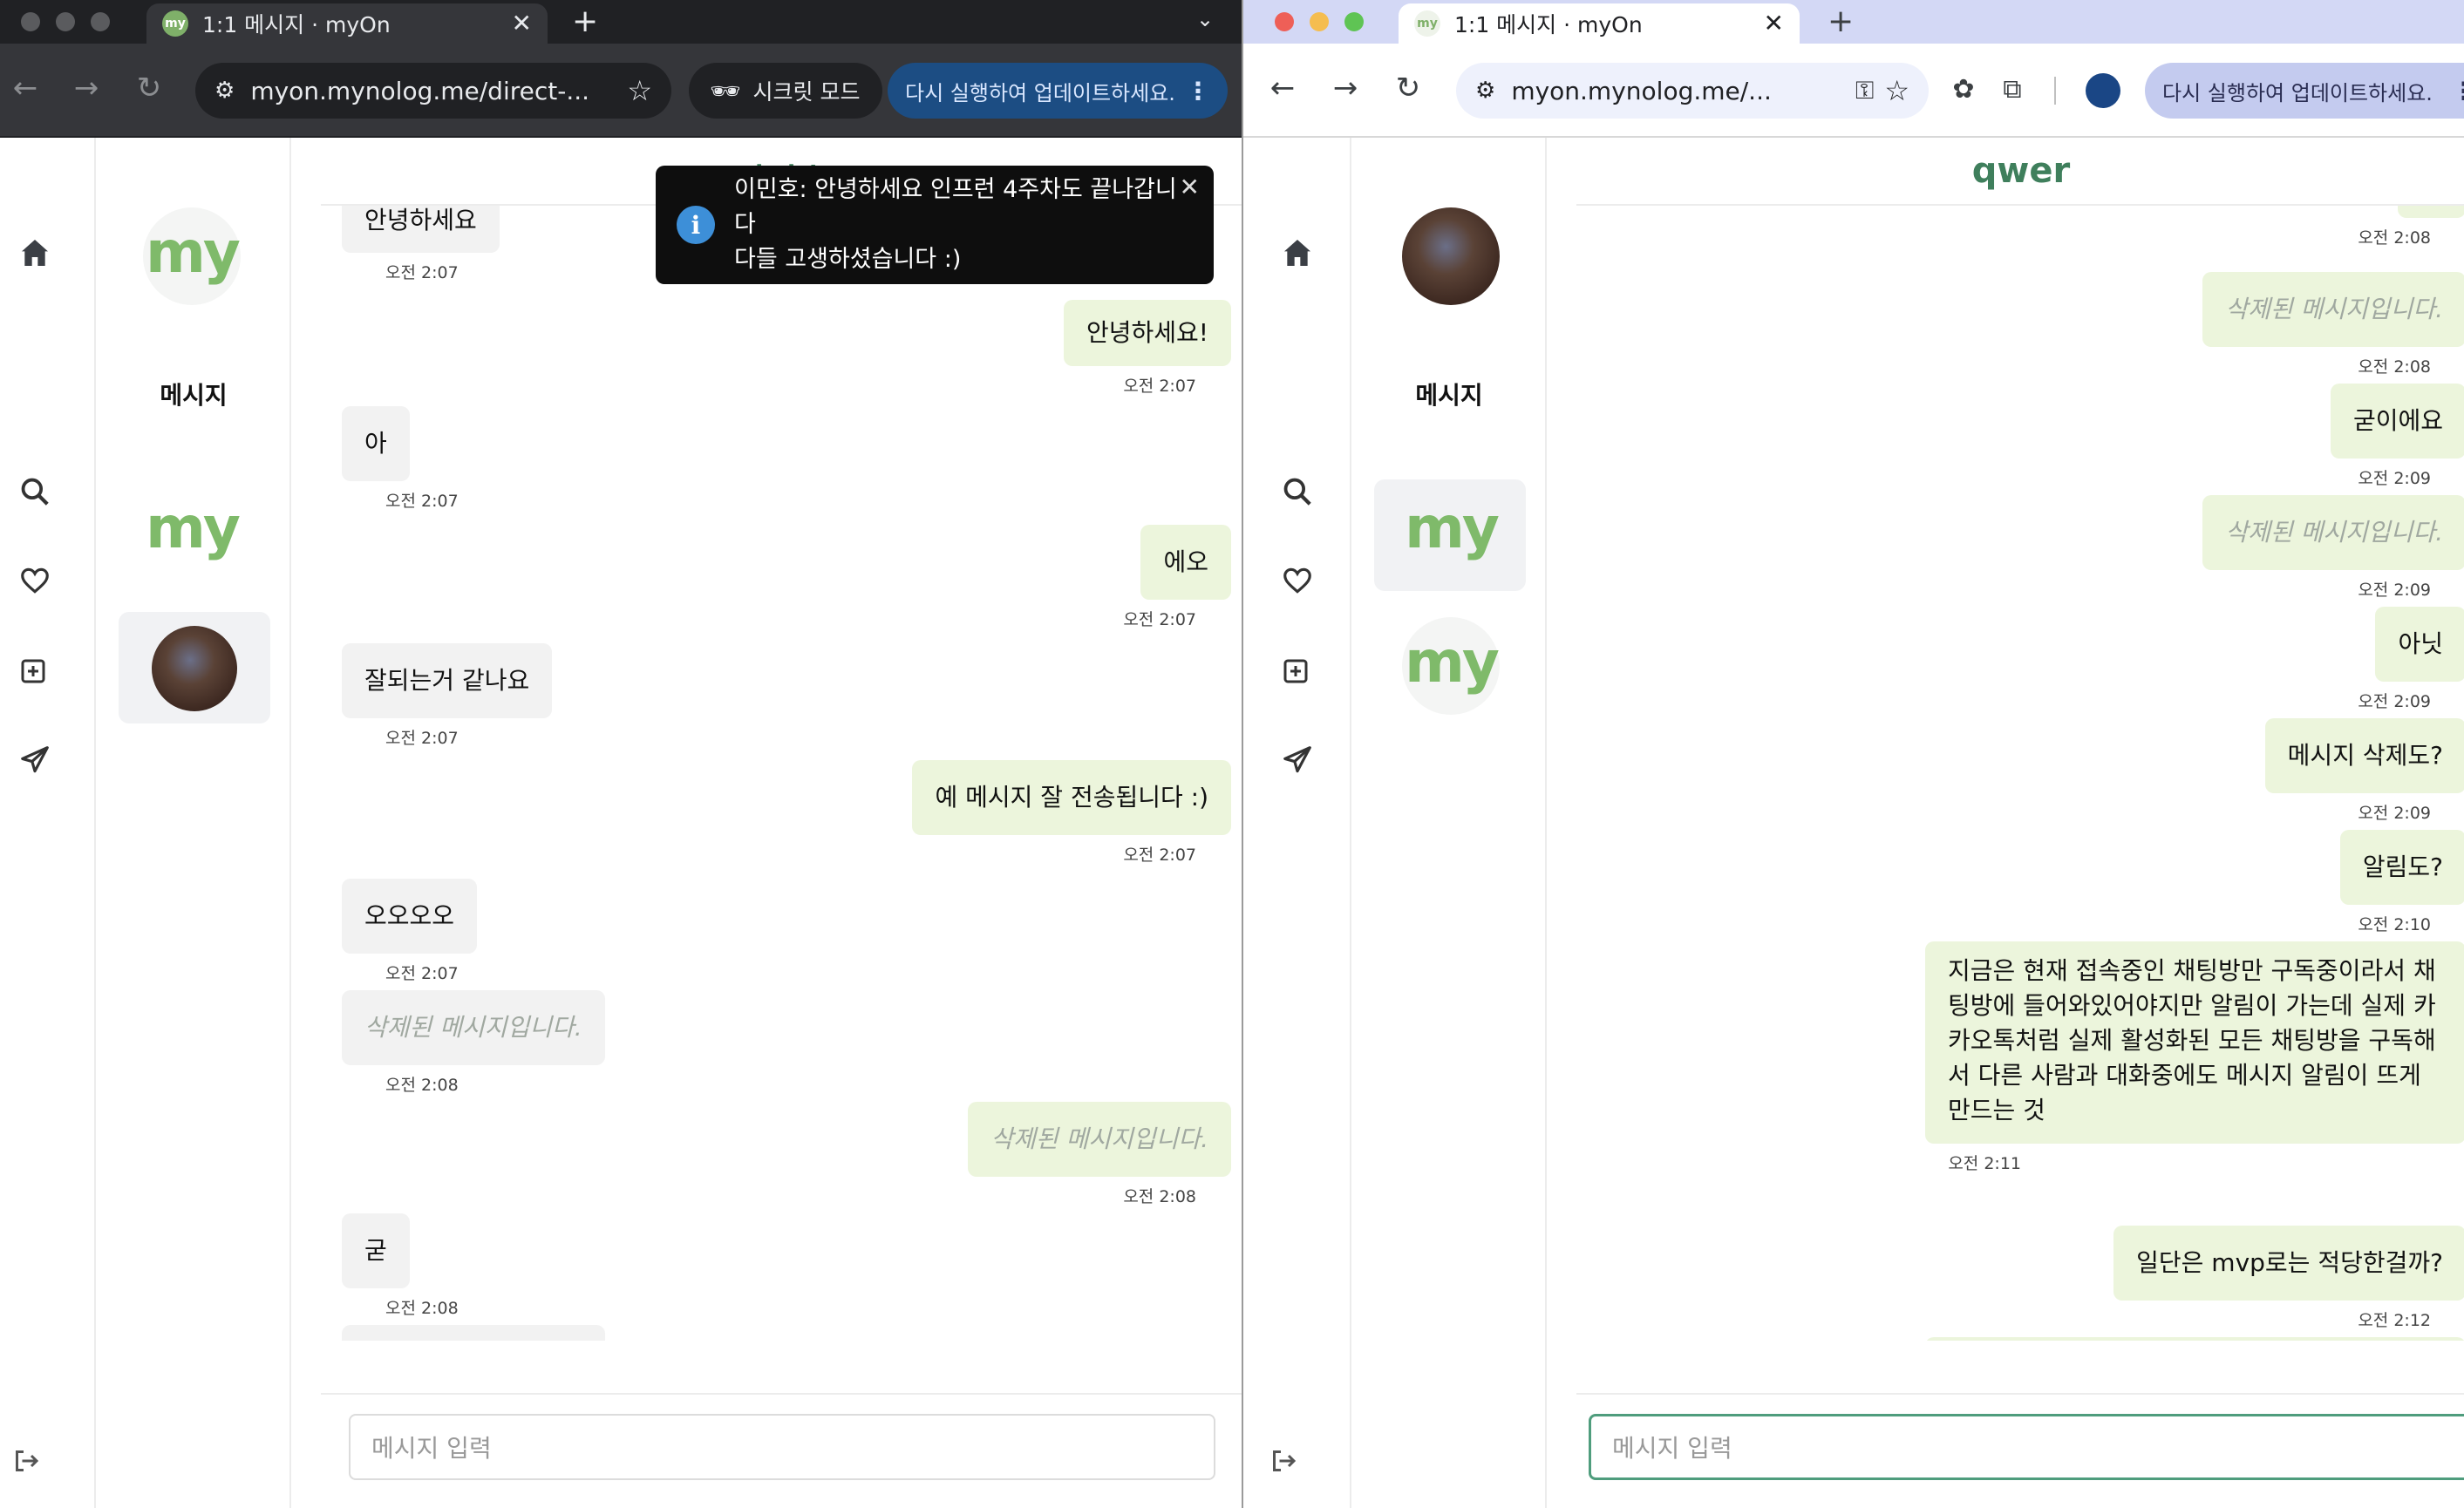 The height and width of the screenshot is (1508, 2464). What do you see at coordinates (194, 668) in the screenshot?
I see `dm-item-photo-avatar` at bounding box center [194, 668].